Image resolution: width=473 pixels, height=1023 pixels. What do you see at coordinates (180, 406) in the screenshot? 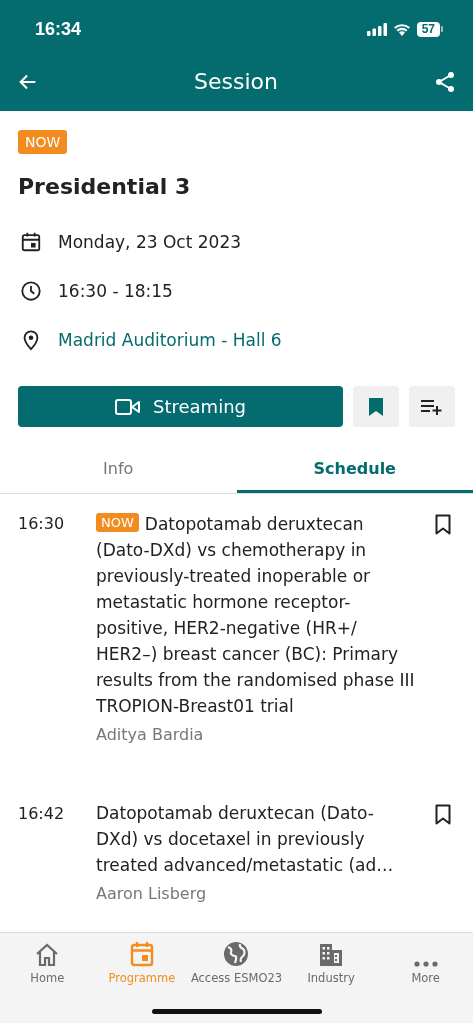
I see `streaming-button: Streaming` at bounding box center [180, 406].